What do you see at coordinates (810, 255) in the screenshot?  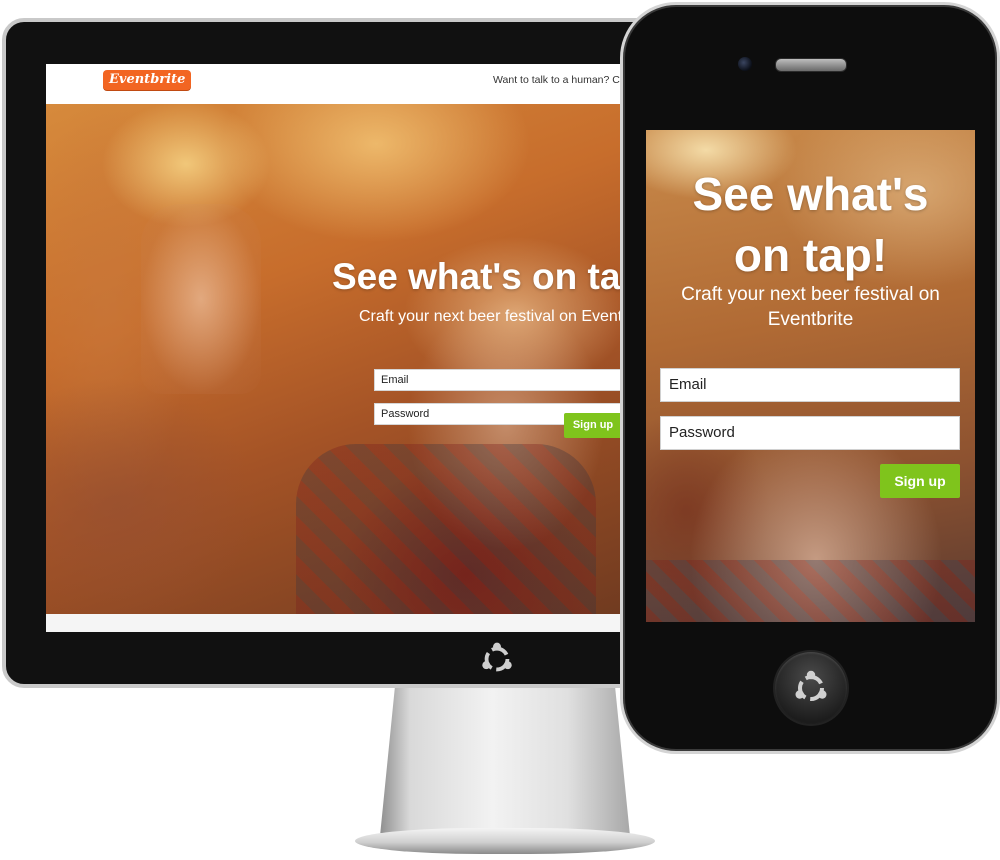 I see `mobile-title-line-2: on tap!` at bounding box center [810, 255].